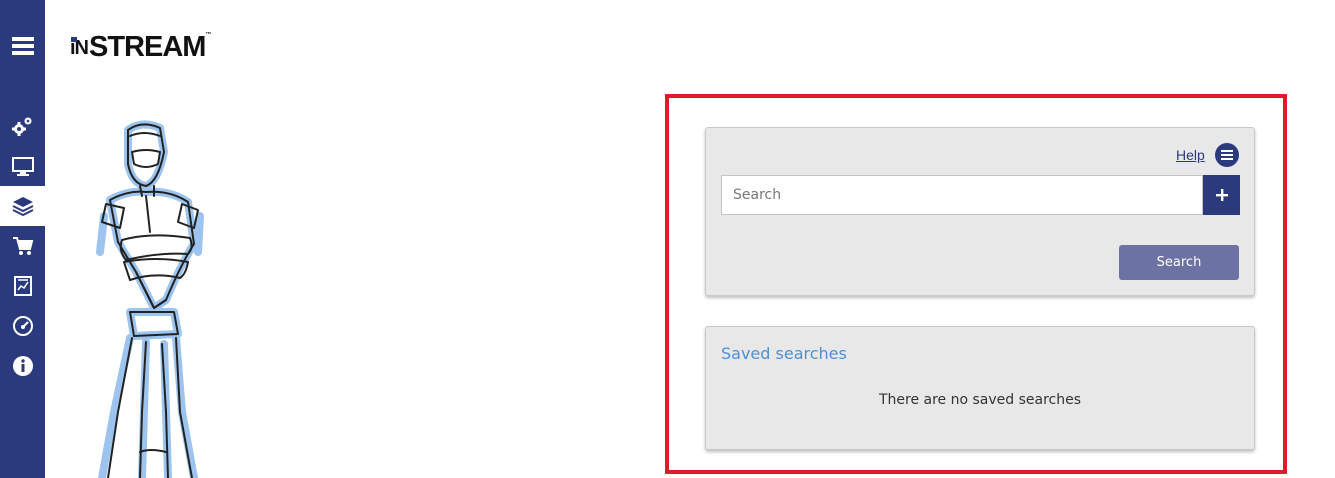 Image resolution: width=1335 pixels, height=478 pixels. I want to click on info-icon, so click(22, 366).